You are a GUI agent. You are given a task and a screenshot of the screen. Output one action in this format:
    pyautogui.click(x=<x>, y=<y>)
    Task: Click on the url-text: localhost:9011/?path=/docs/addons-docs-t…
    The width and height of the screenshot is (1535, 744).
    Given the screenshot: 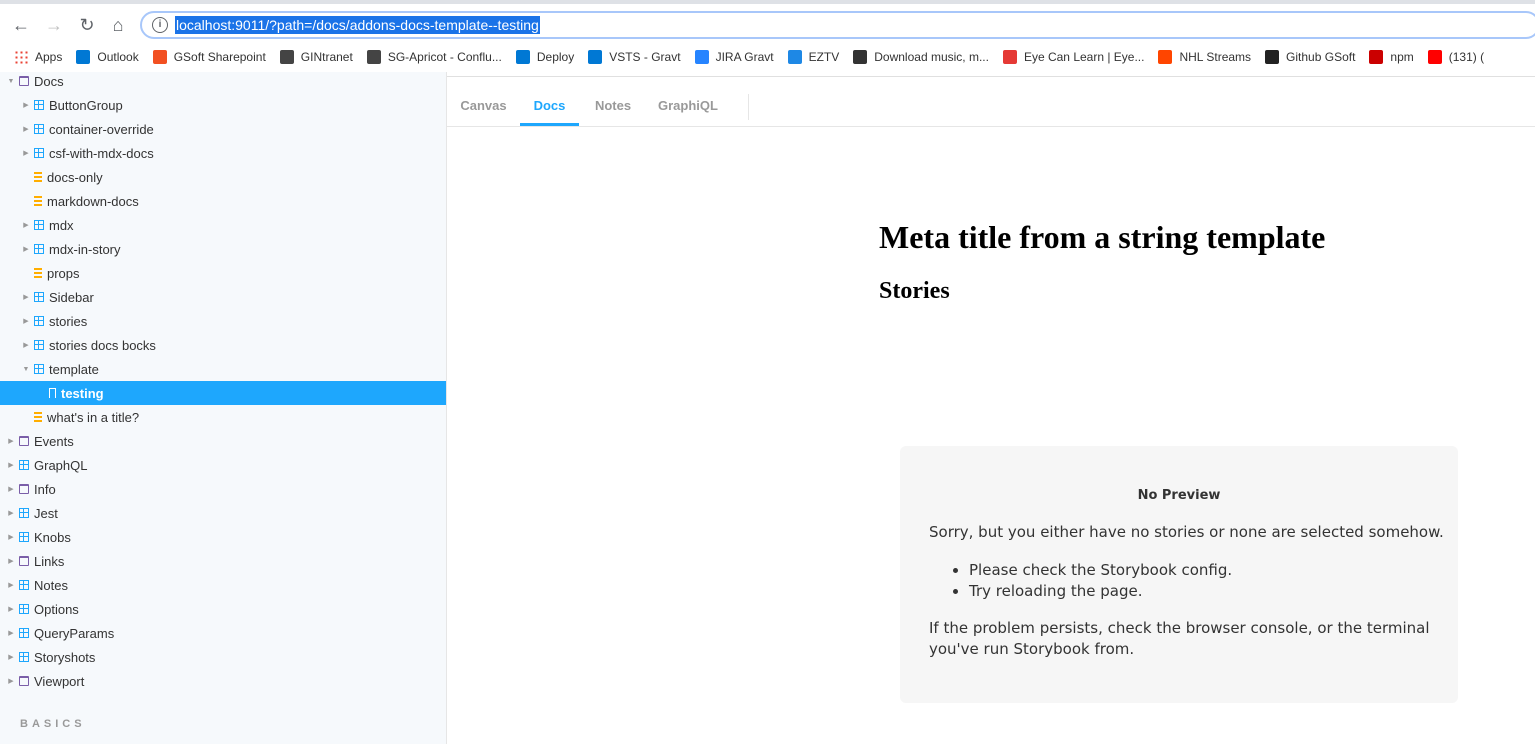 What is the action you would take?
    pyautogui.click(x=357, y=25)
    